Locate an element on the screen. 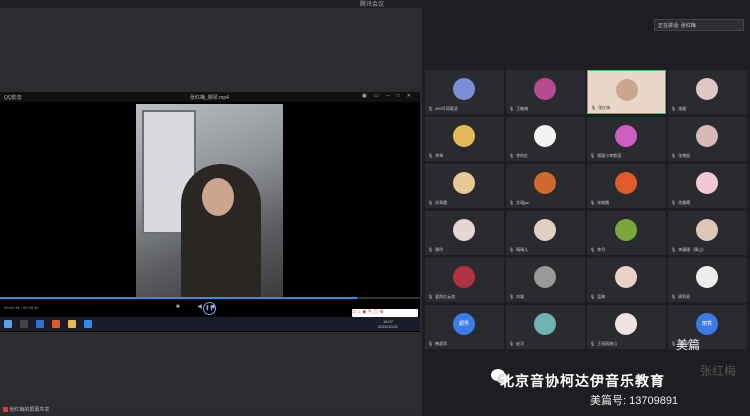 The height and width of the screenshot is (416, 750). participant-tile: 爱的红云浪 is located at coordinates (464, 280).